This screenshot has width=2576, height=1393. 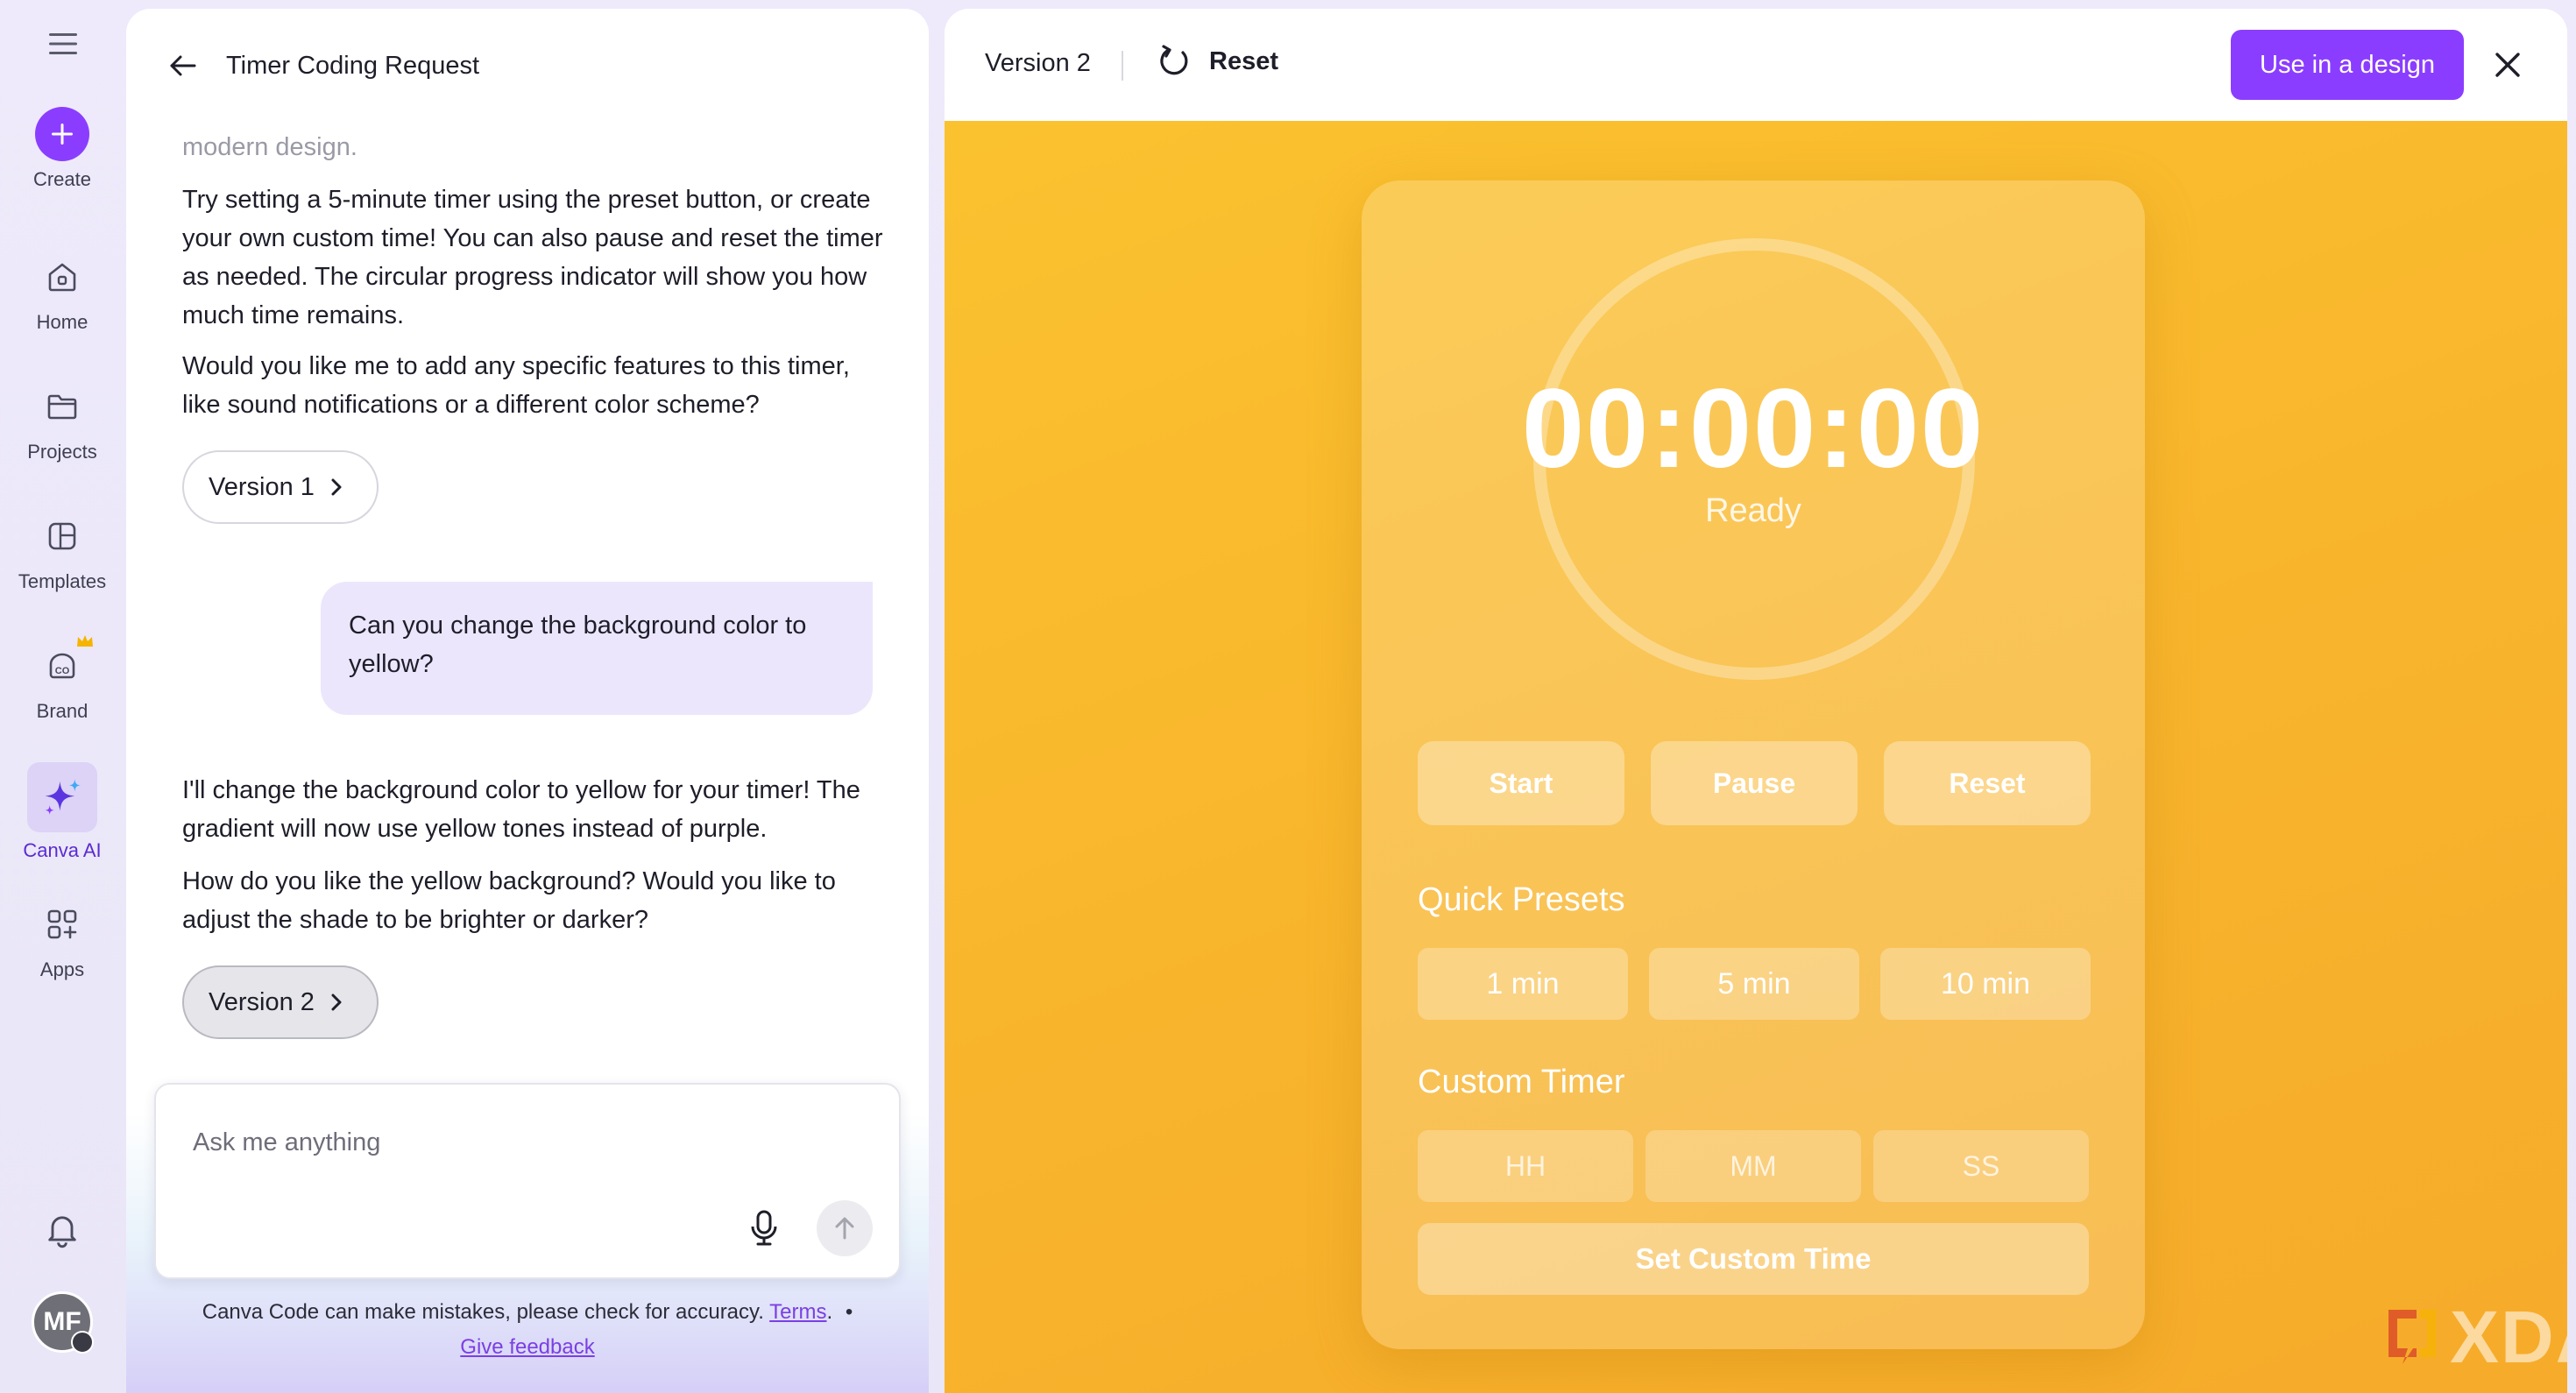 I want to click on back-arrow-icon, so click(x=183, y=65).